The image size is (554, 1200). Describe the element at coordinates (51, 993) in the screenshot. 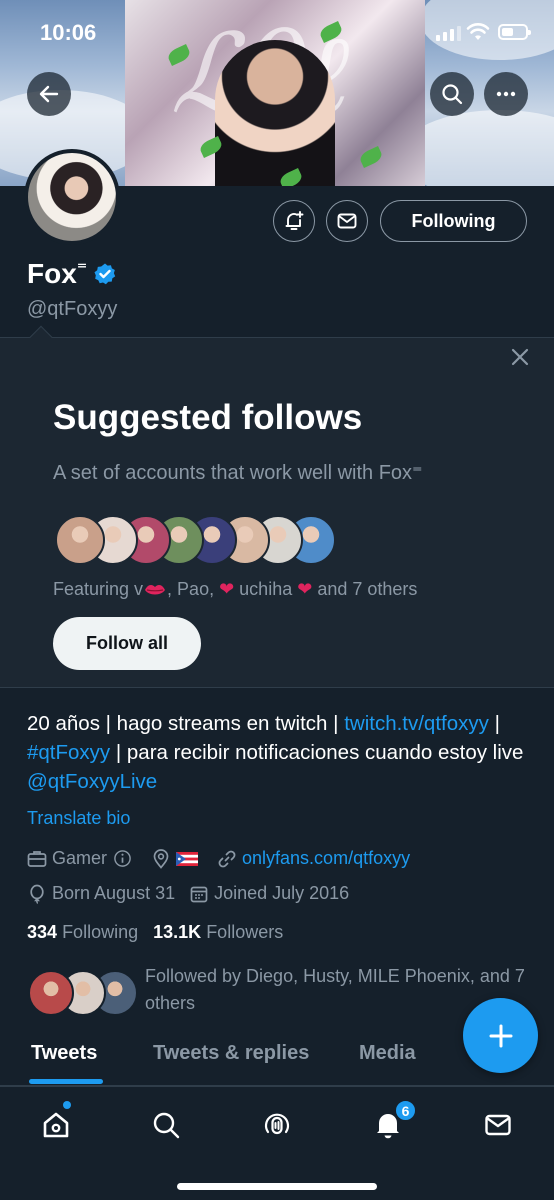

I see `follower-avatar` at that location.